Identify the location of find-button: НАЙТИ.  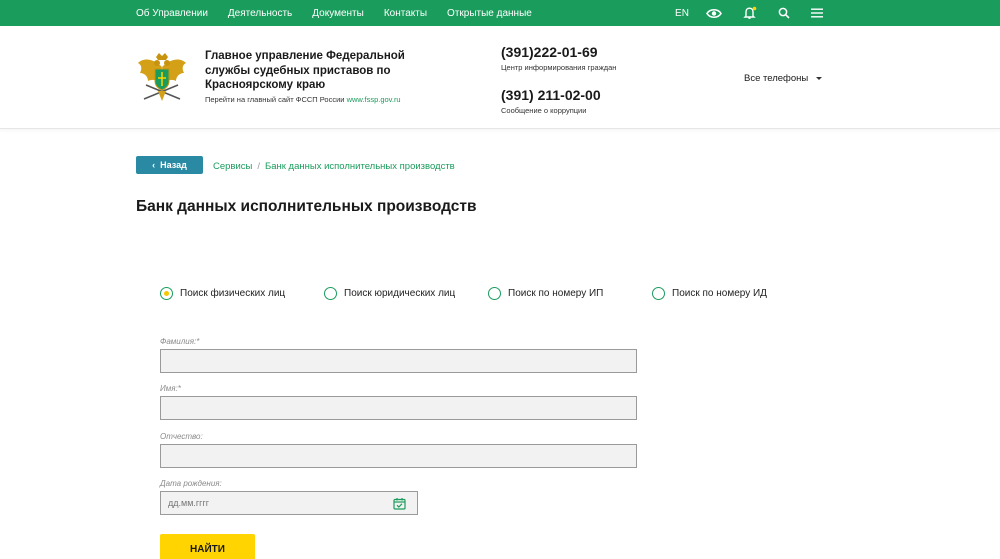
(207, 546).